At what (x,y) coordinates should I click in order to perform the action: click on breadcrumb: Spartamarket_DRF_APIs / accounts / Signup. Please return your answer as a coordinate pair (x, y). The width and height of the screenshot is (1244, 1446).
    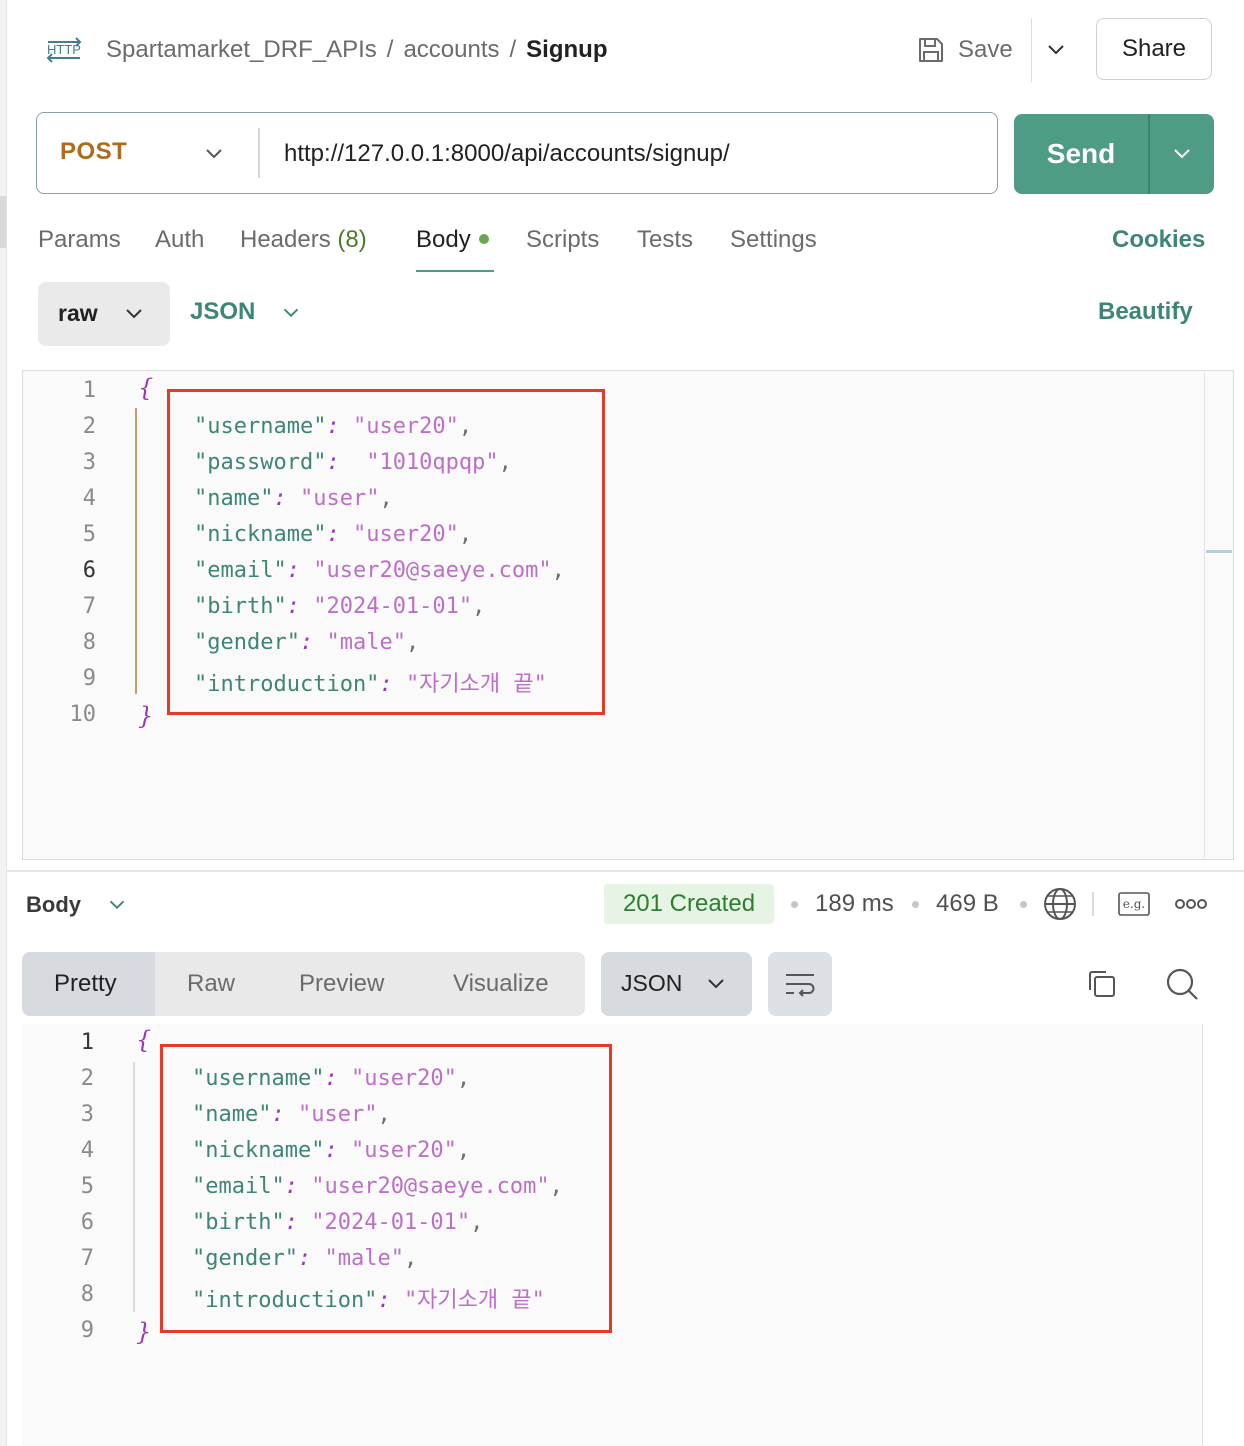
    Looking at the image, I should click on (357, 50).